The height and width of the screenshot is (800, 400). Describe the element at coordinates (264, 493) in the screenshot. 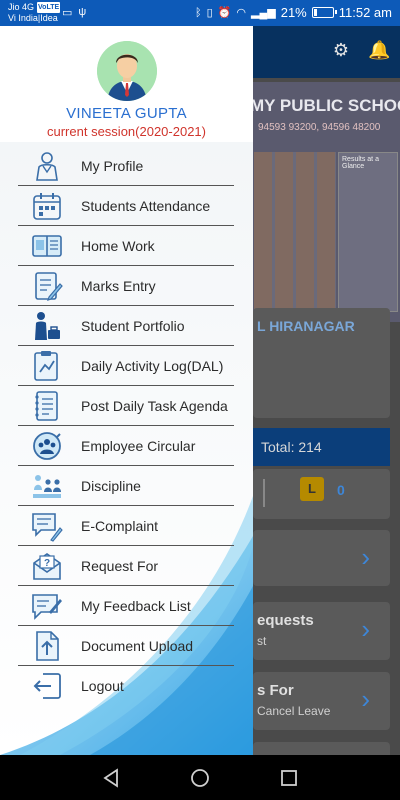

I see `divider` at that location.